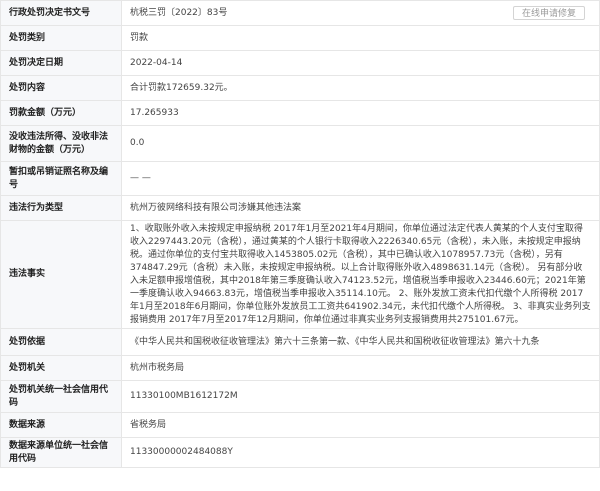  I want to click on row-fine-amount: 罚款金额（万元） 17.265933, so click(300, 113).